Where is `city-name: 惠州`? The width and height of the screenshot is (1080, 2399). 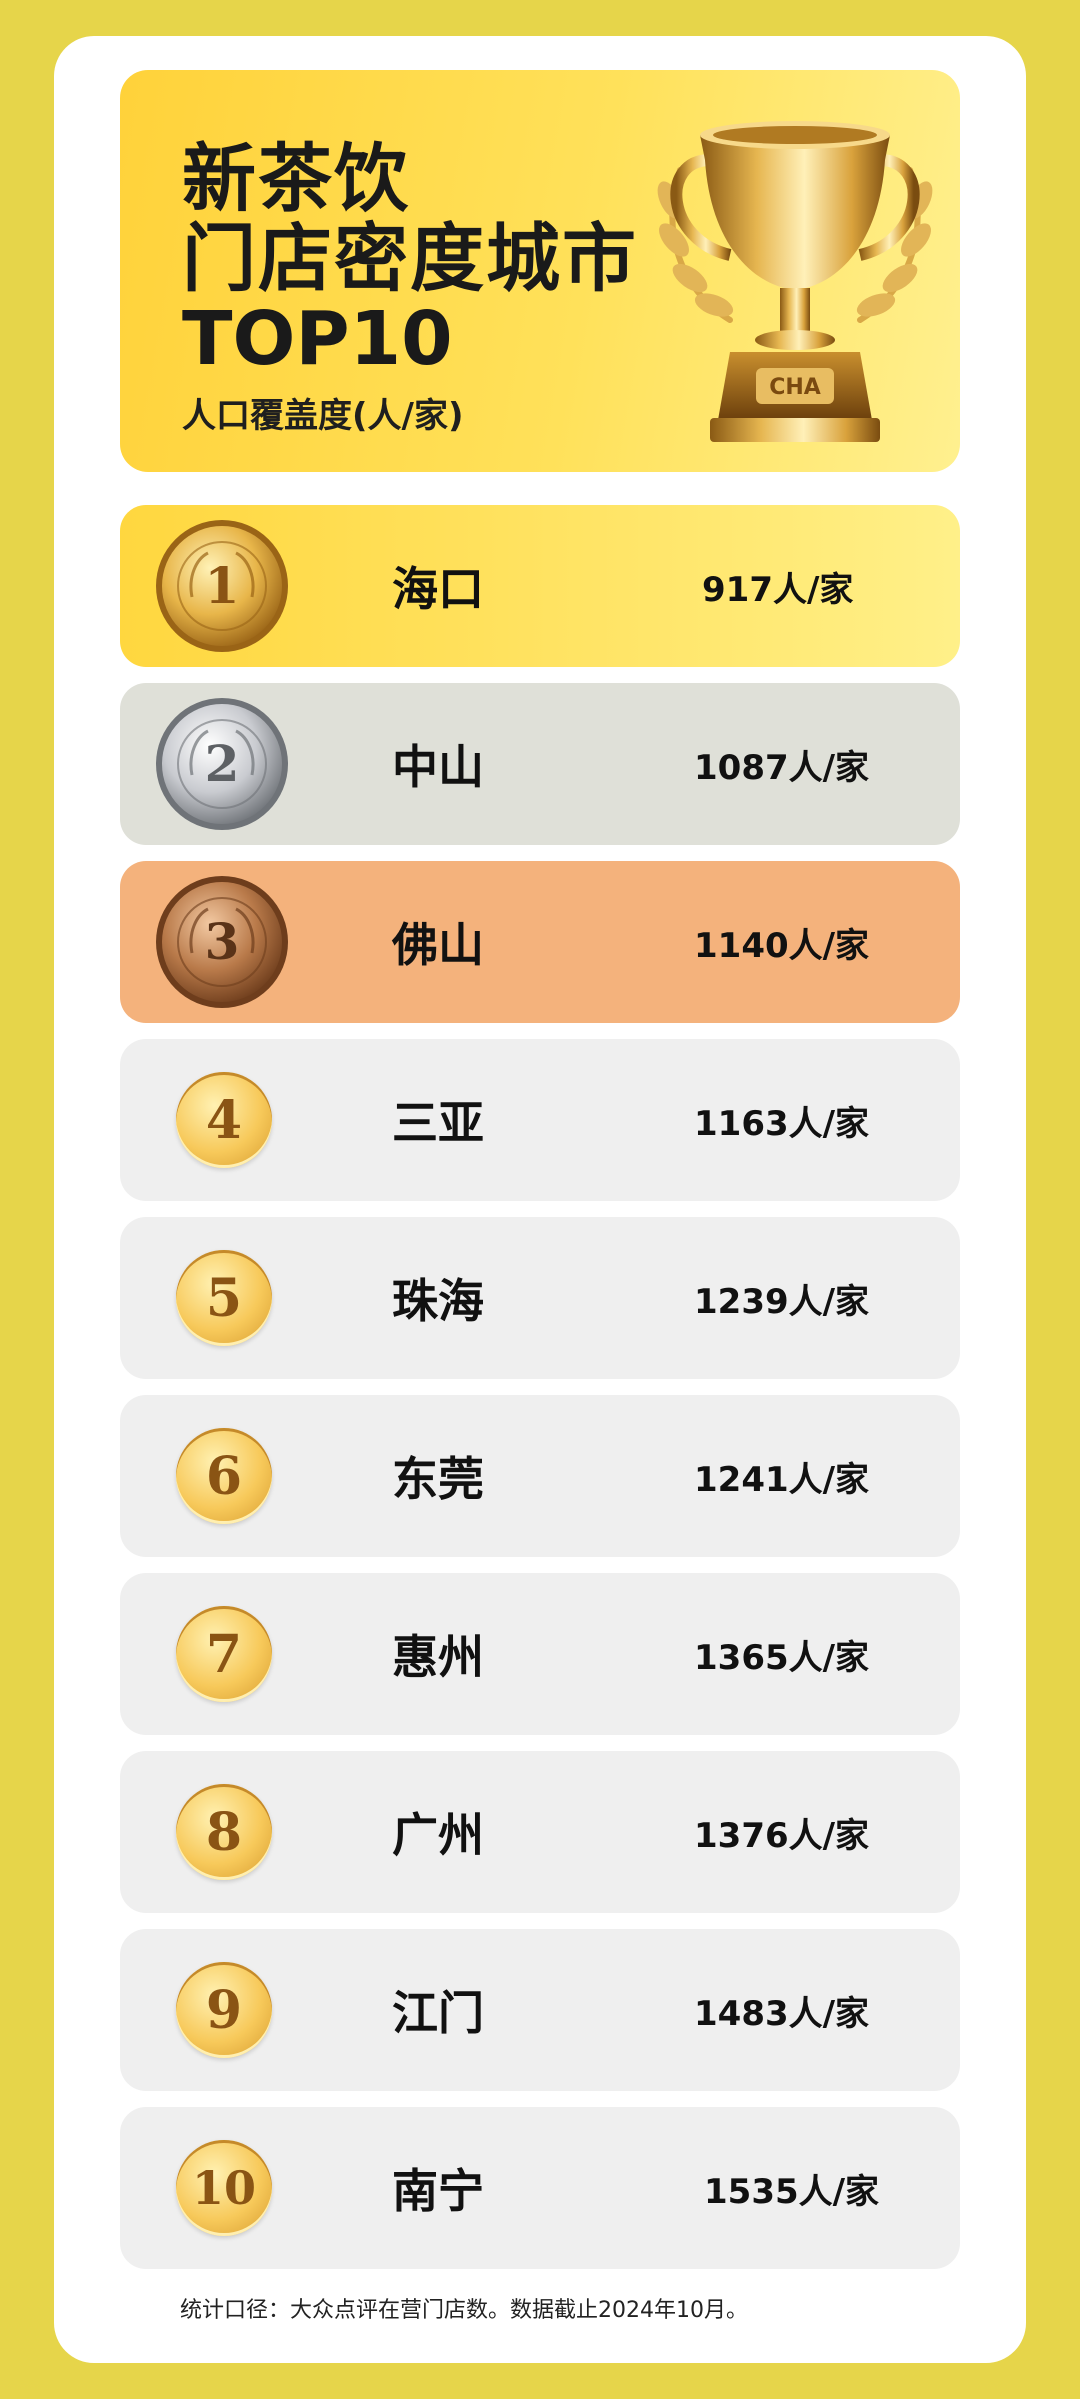
city-name: 惠州 is located at coordinates (438, 1657).